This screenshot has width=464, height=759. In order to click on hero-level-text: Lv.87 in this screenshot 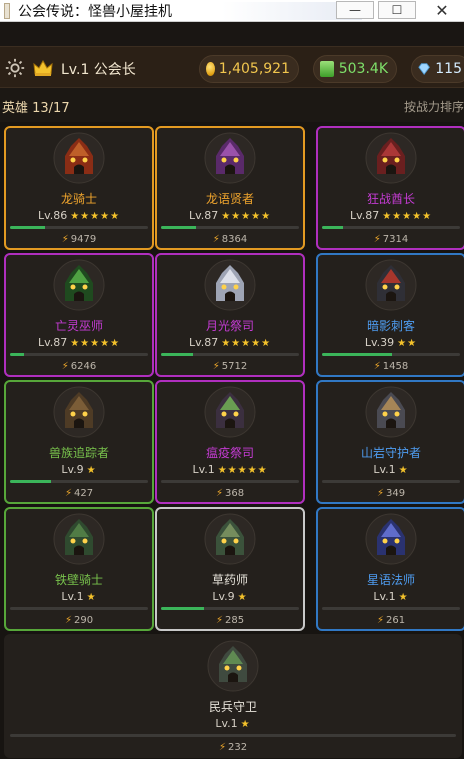, I will do `click(364, 215)`.